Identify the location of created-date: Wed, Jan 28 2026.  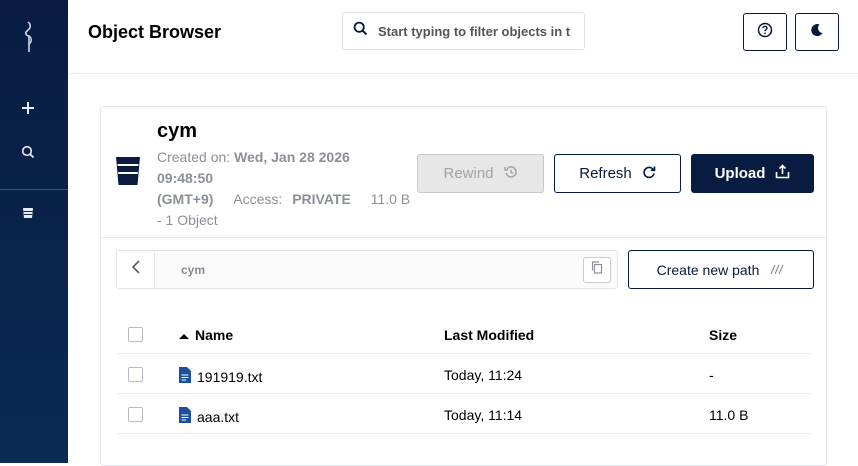
(292, 157).